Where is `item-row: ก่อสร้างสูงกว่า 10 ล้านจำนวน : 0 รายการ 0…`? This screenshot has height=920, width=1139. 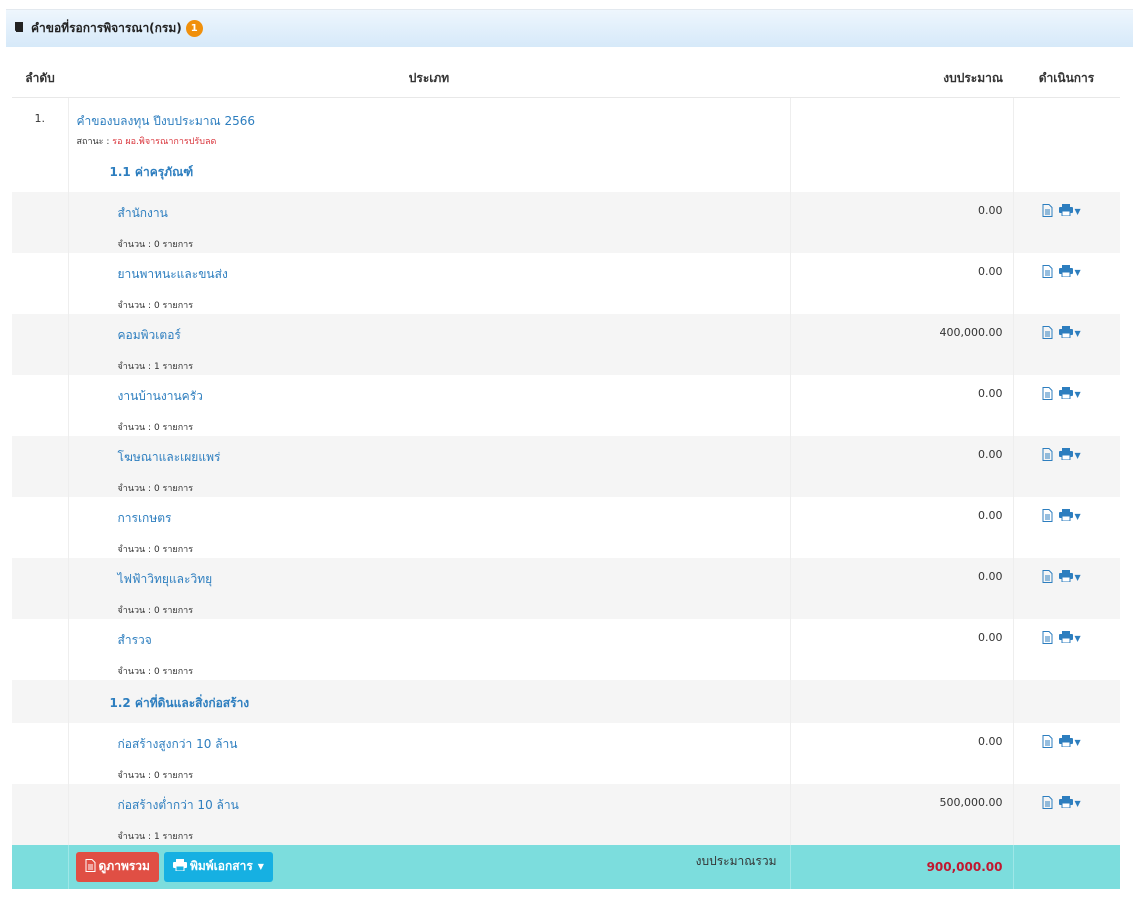
item-row: ก่อสร้างสูงกว่า 10 ล้านจำนวน : 0 รายการ 0… is located at coordinates (566, 753).